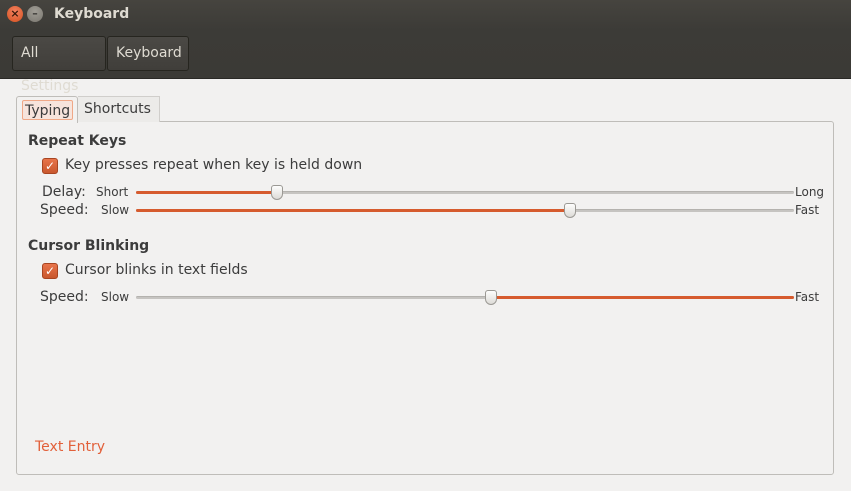 This screenshot has width=851, height=491. I want to click on all-settings-button: All Settings, so click(59, 65).